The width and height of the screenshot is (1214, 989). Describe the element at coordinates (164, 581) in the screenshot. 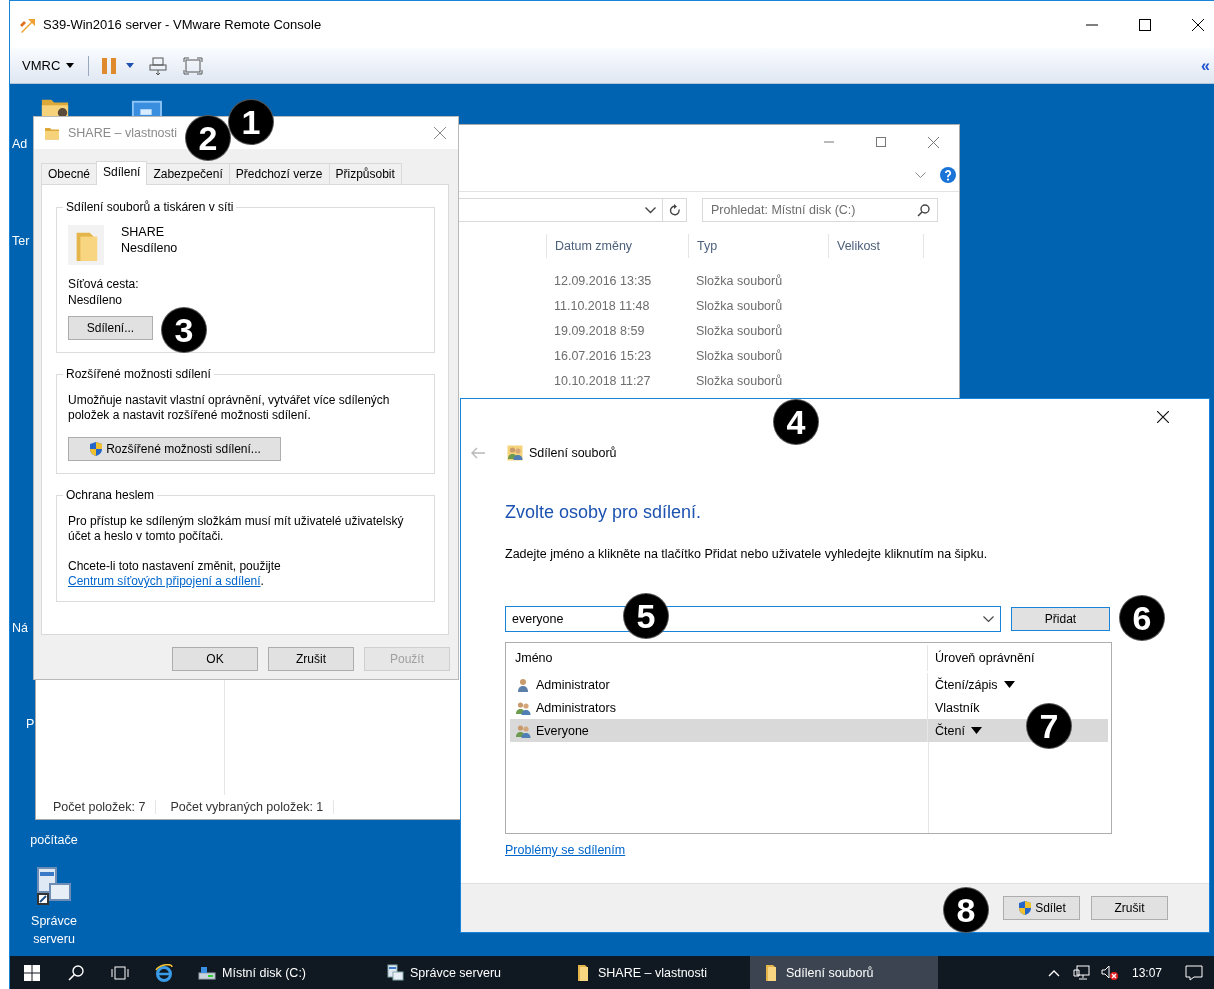

I see `network-center-link: Centrum síťových připojení a sdílení` at that location.